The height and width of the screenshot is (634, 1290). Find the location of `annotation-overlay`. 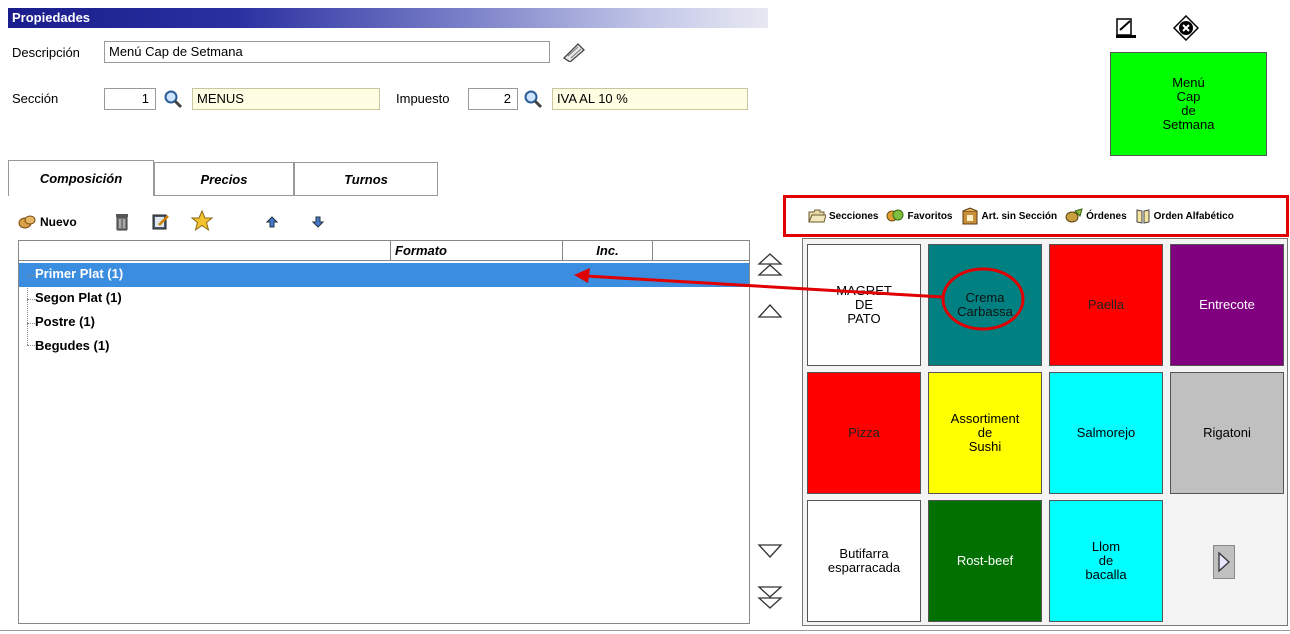

annotation-overlay is located at coordinates (799, 299).